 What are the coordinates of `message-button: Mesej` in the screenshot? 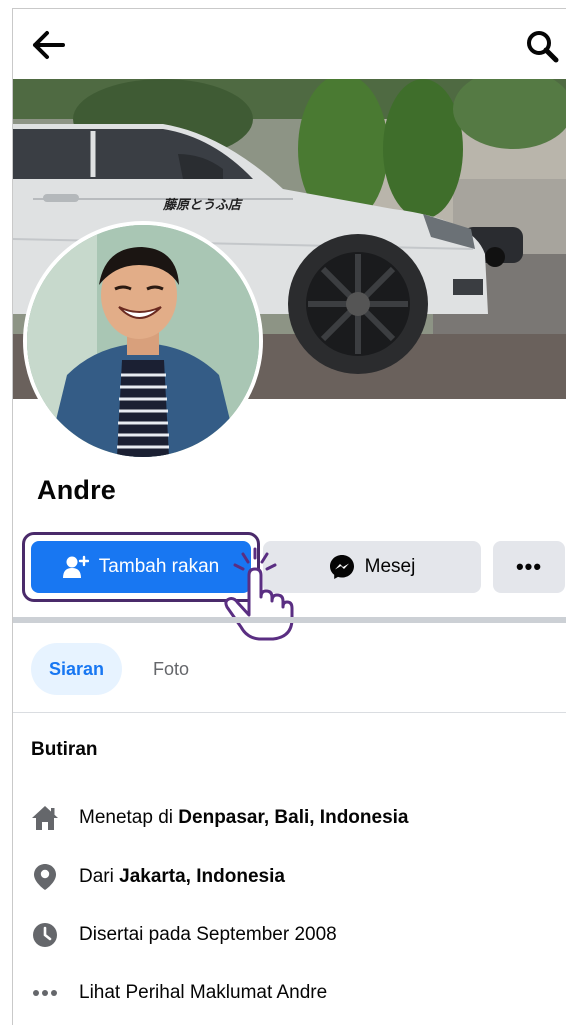 It's located at (372, 567).